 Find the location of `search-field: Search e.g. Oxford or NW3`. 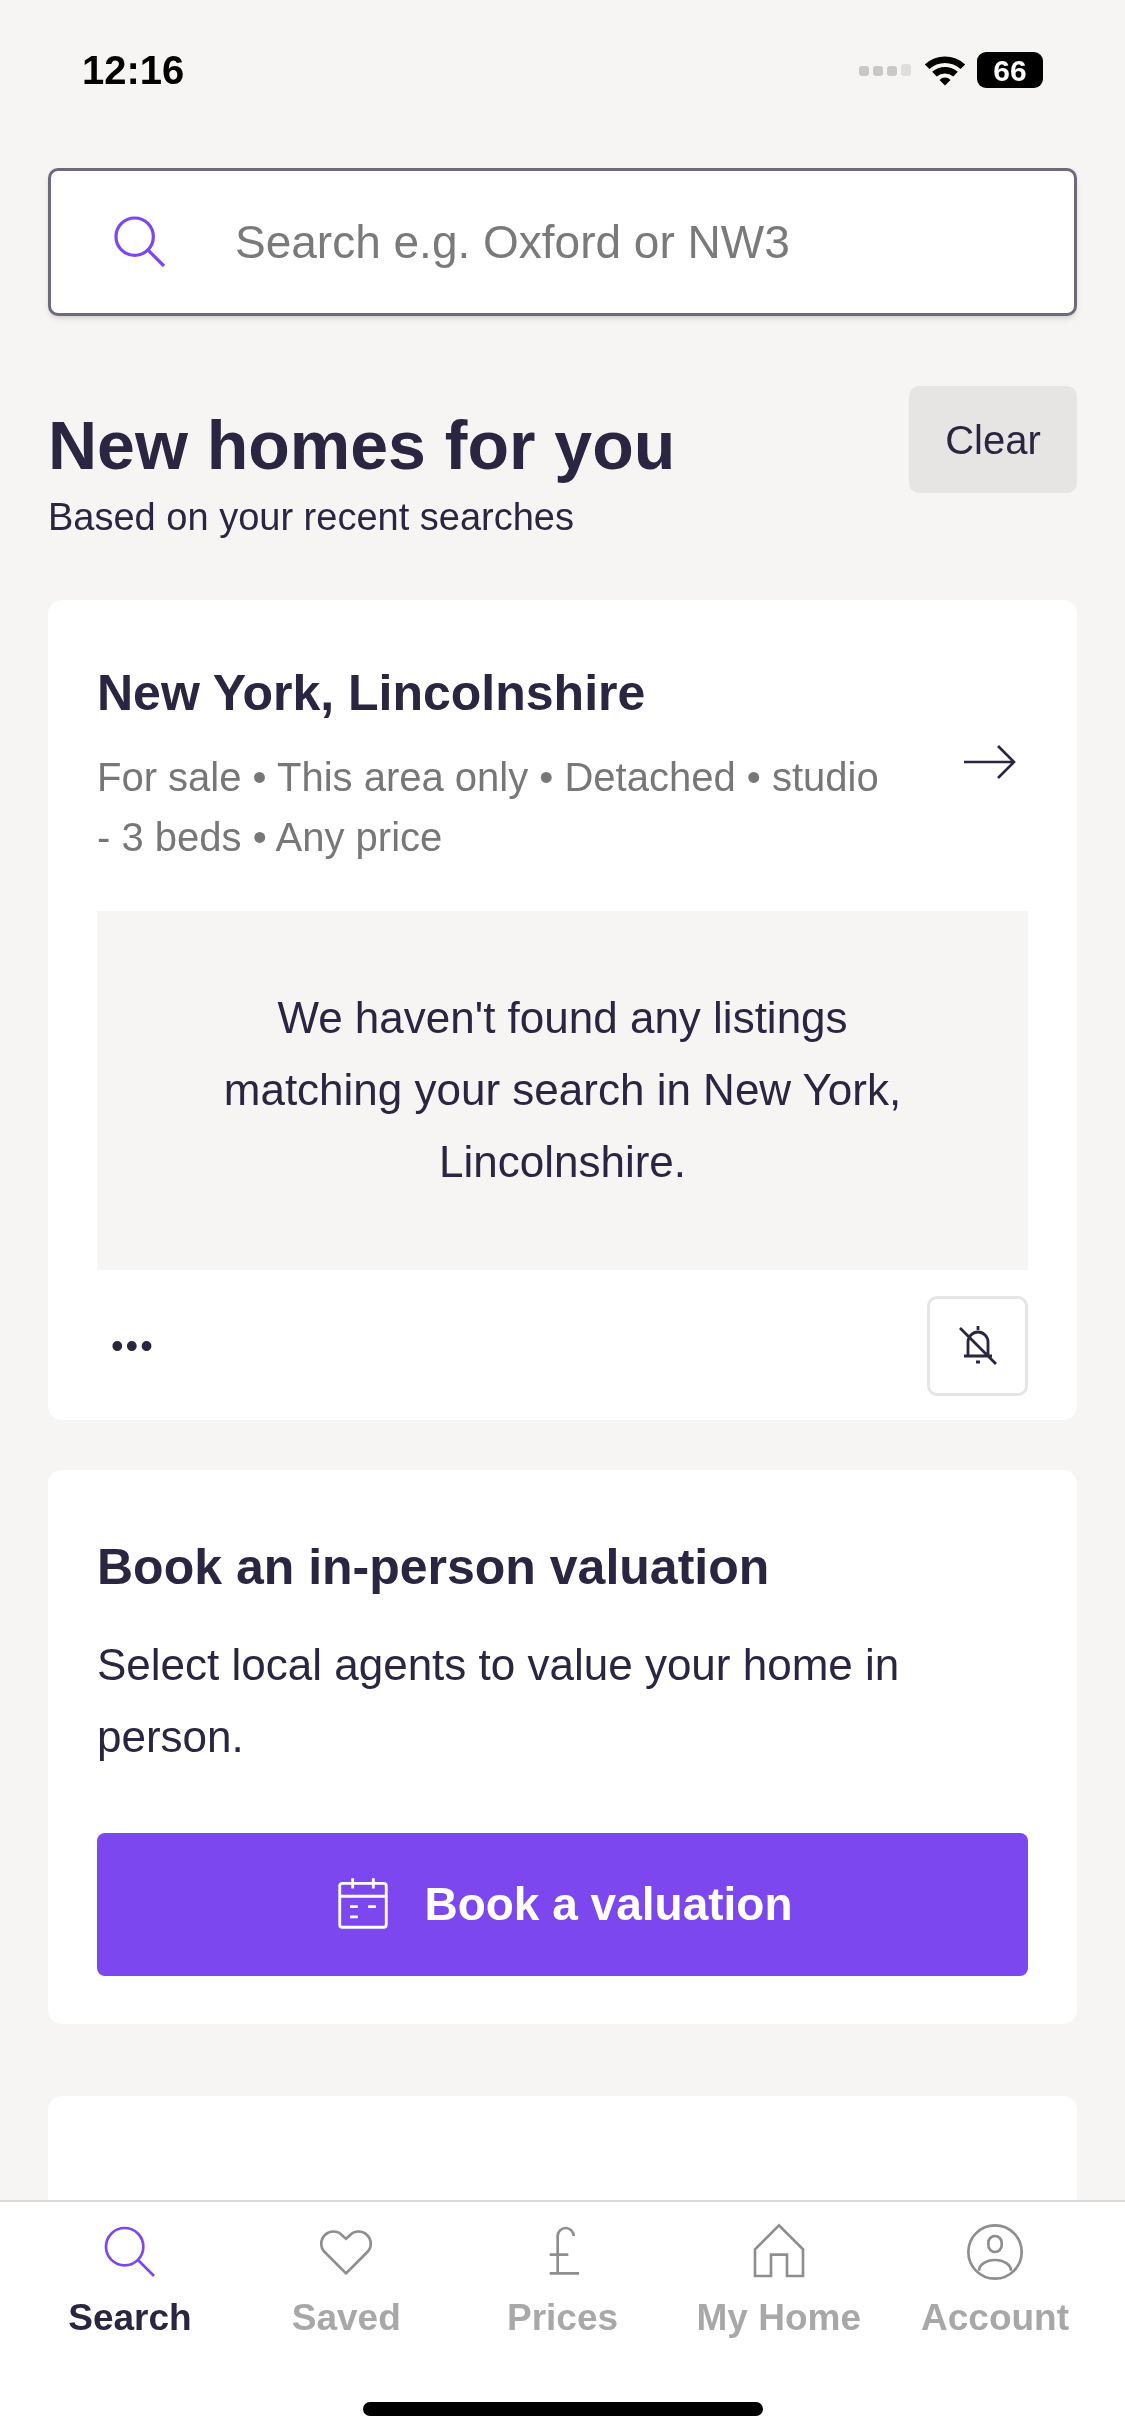

search-field: Search e.g. Oxford or NW3 is located at coordinates (562, 242).